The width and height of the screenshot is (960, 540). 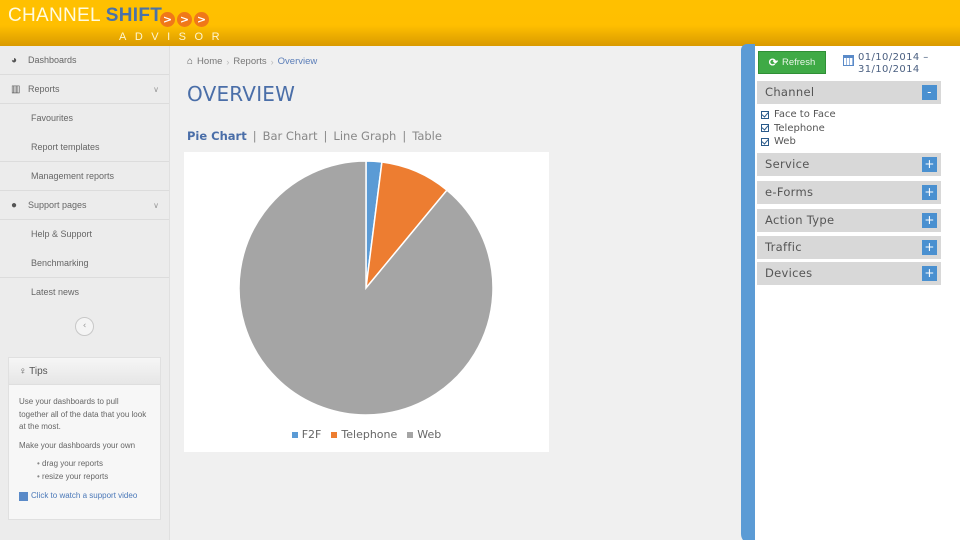 What do you see at coordinates (84, 60) in the screenshot?
I see `sidebar-item-dashboards: ◕ Dashboards` at bounding box center [84, 60].